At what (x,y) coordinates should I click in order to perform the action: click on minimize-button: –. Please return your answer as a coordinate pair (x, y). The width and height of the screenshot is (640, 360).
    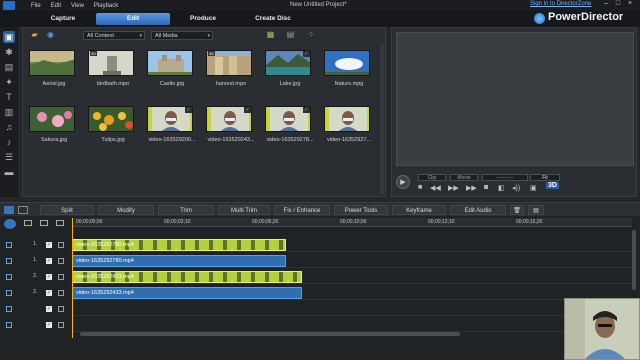
    Looking at the image, I should click on (606, 5).